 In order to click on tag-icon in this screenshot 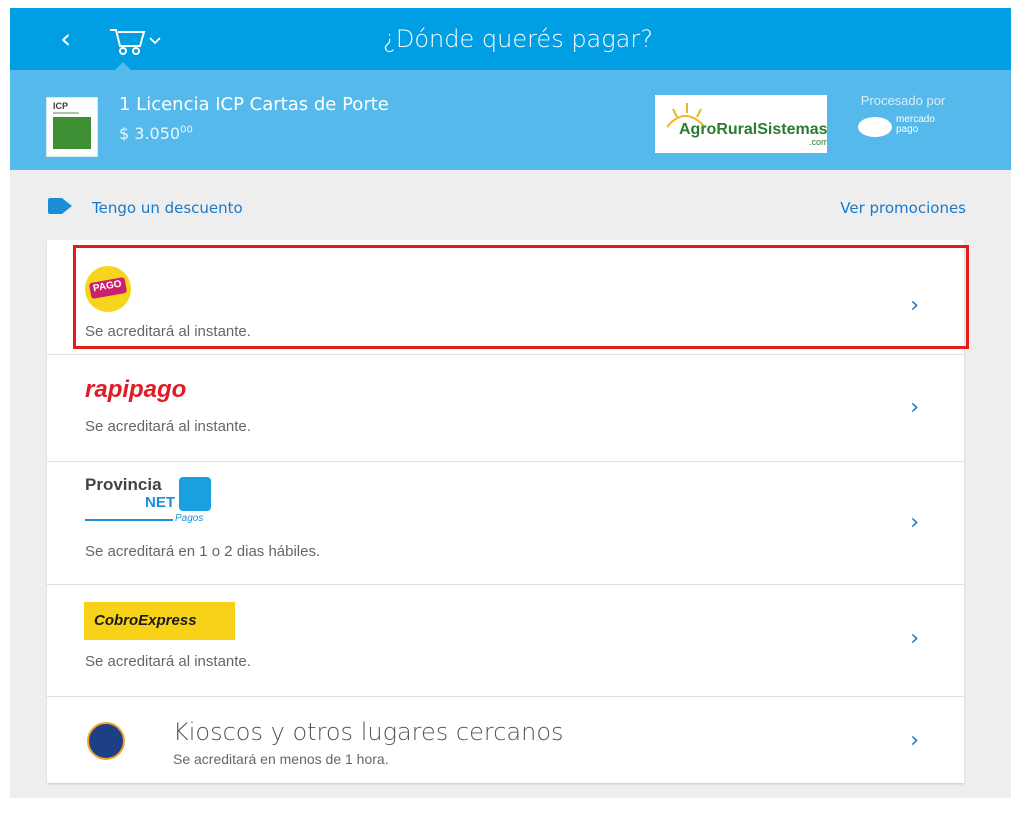, I will do `click(60, 206)`.